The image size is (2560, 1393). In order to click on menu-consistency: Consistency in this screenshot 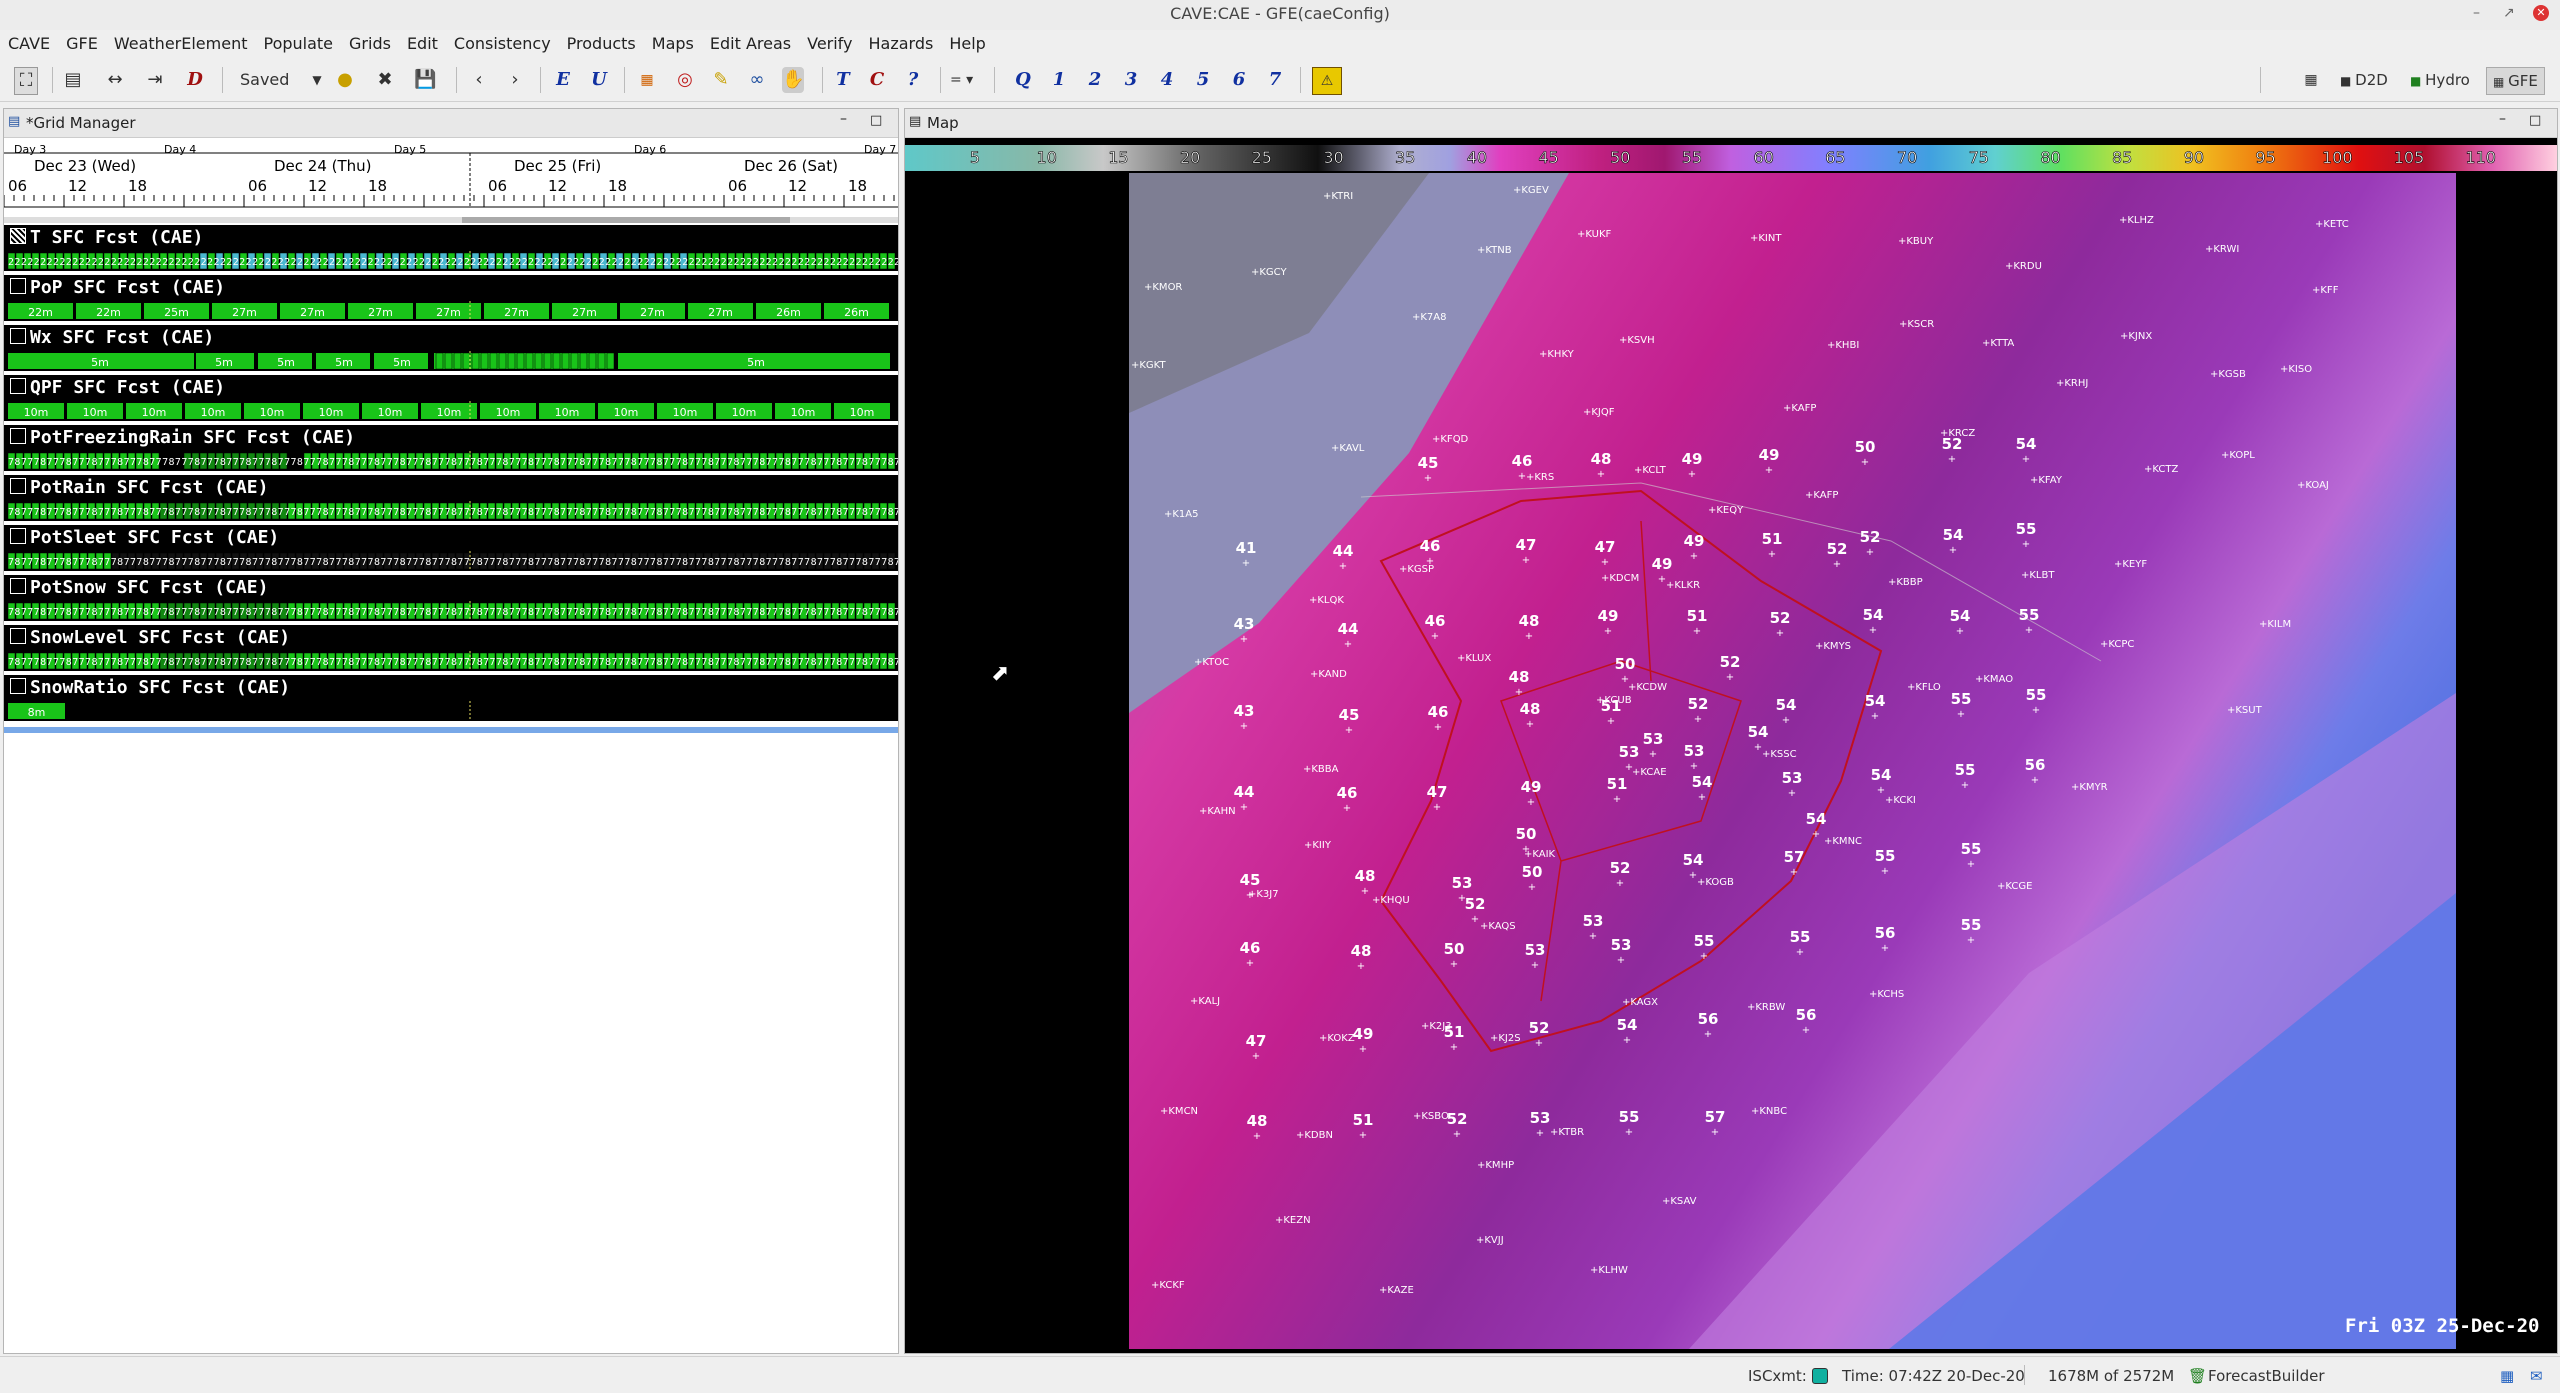, I will do `click(502, 44)`.